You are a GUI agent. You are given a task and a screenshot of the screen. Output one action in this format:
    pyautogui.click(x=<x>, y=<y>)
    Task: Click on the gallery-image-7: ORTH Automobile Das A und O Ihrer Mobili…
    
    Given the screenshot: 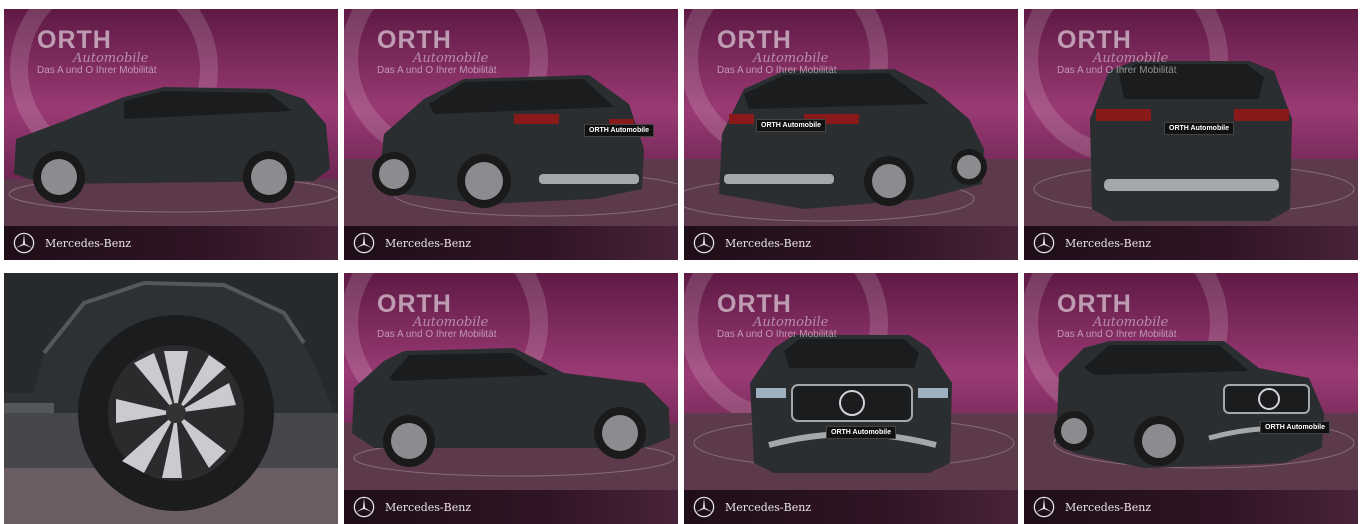 What is the action you would take?
    pyautogui.click(x=851, y=398)
    